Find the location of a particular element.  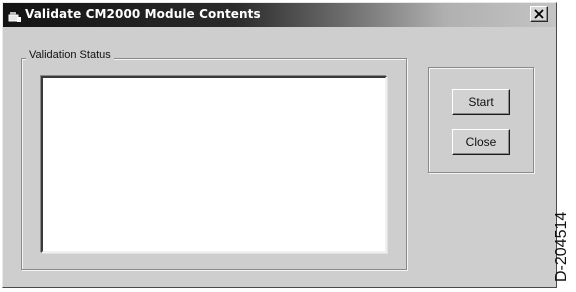

app-window-icon is located at coordinates (15, 16).